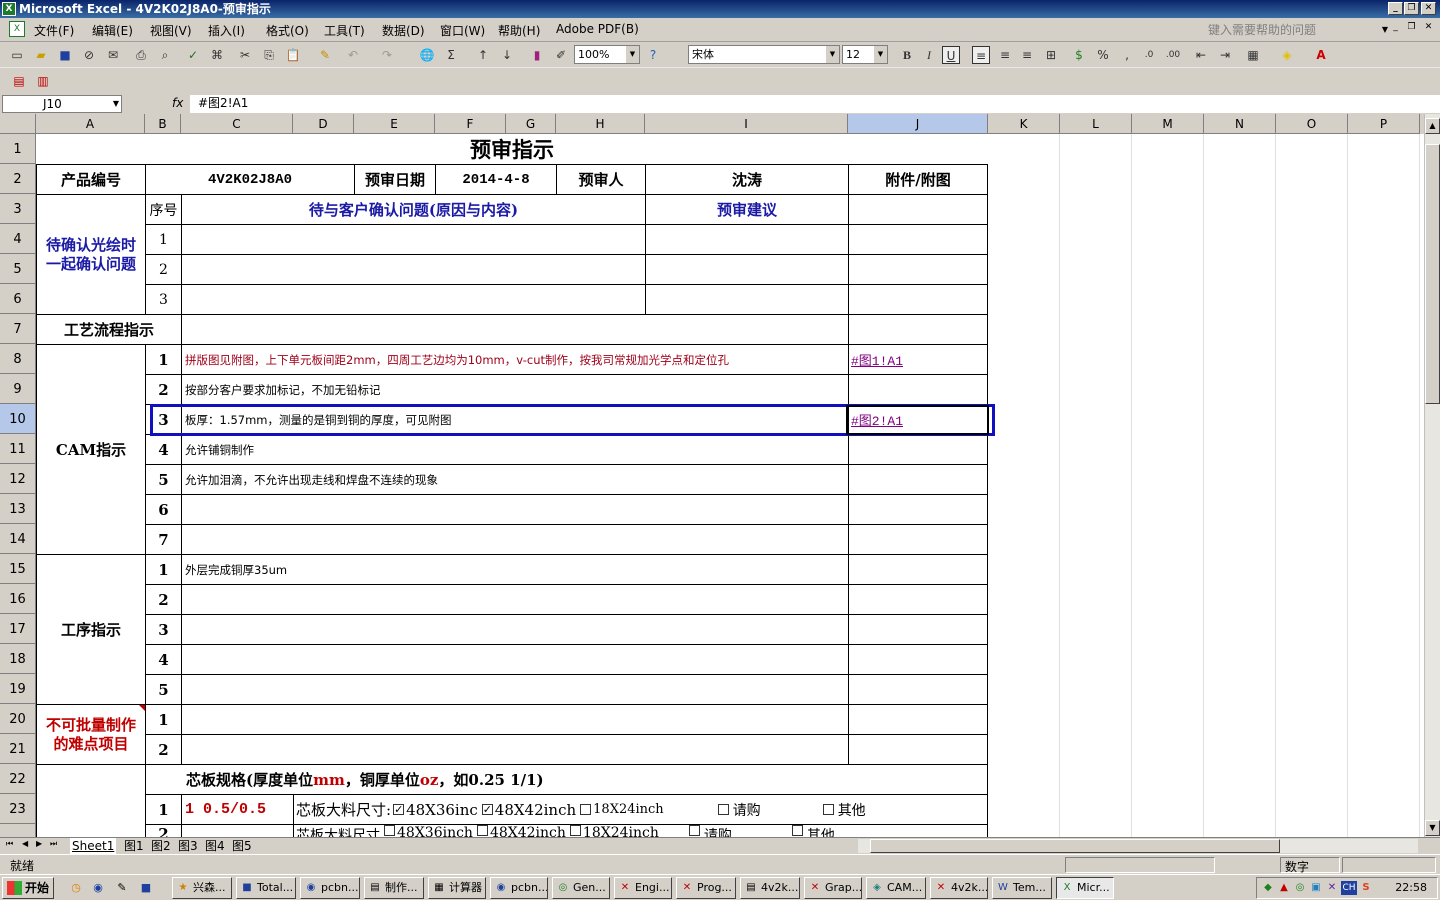  What do you see at coordinates (1312, 124) in the screenshot?
I see `col-header: O` at bounding box center [1312, 124].